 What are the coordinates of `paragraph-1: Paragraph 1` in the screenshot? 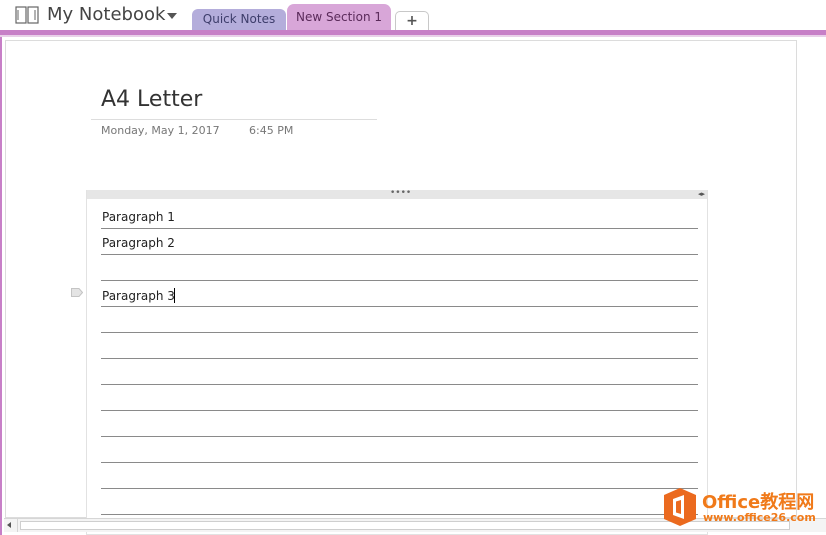 It's located at (138, 217).